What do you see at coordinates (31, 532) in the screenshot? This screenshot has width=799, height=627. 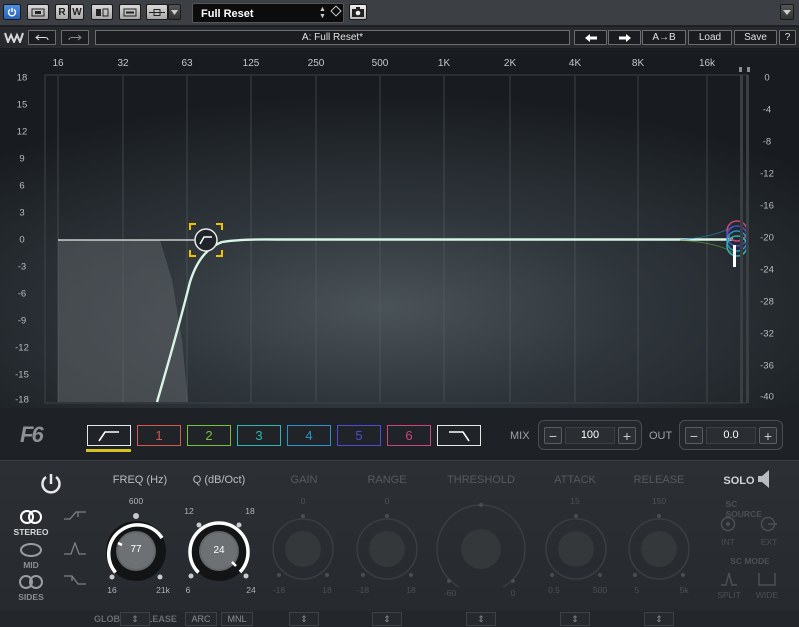 I see `stereo-label: STEREO` at bounding box center [31, 532].